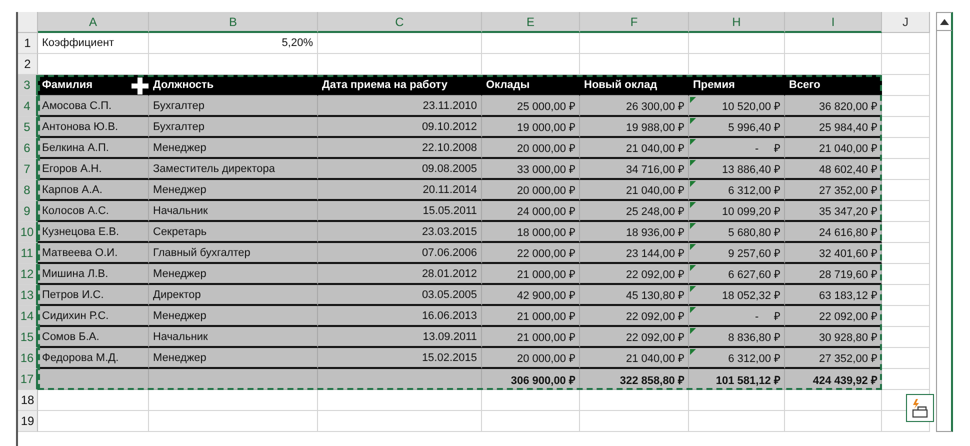 This screenshot has width=970, height=446. Describe the element at coordinates (737, 169) in the screenshot. I see `table-cell: 13 886,40 ₽` at that location.